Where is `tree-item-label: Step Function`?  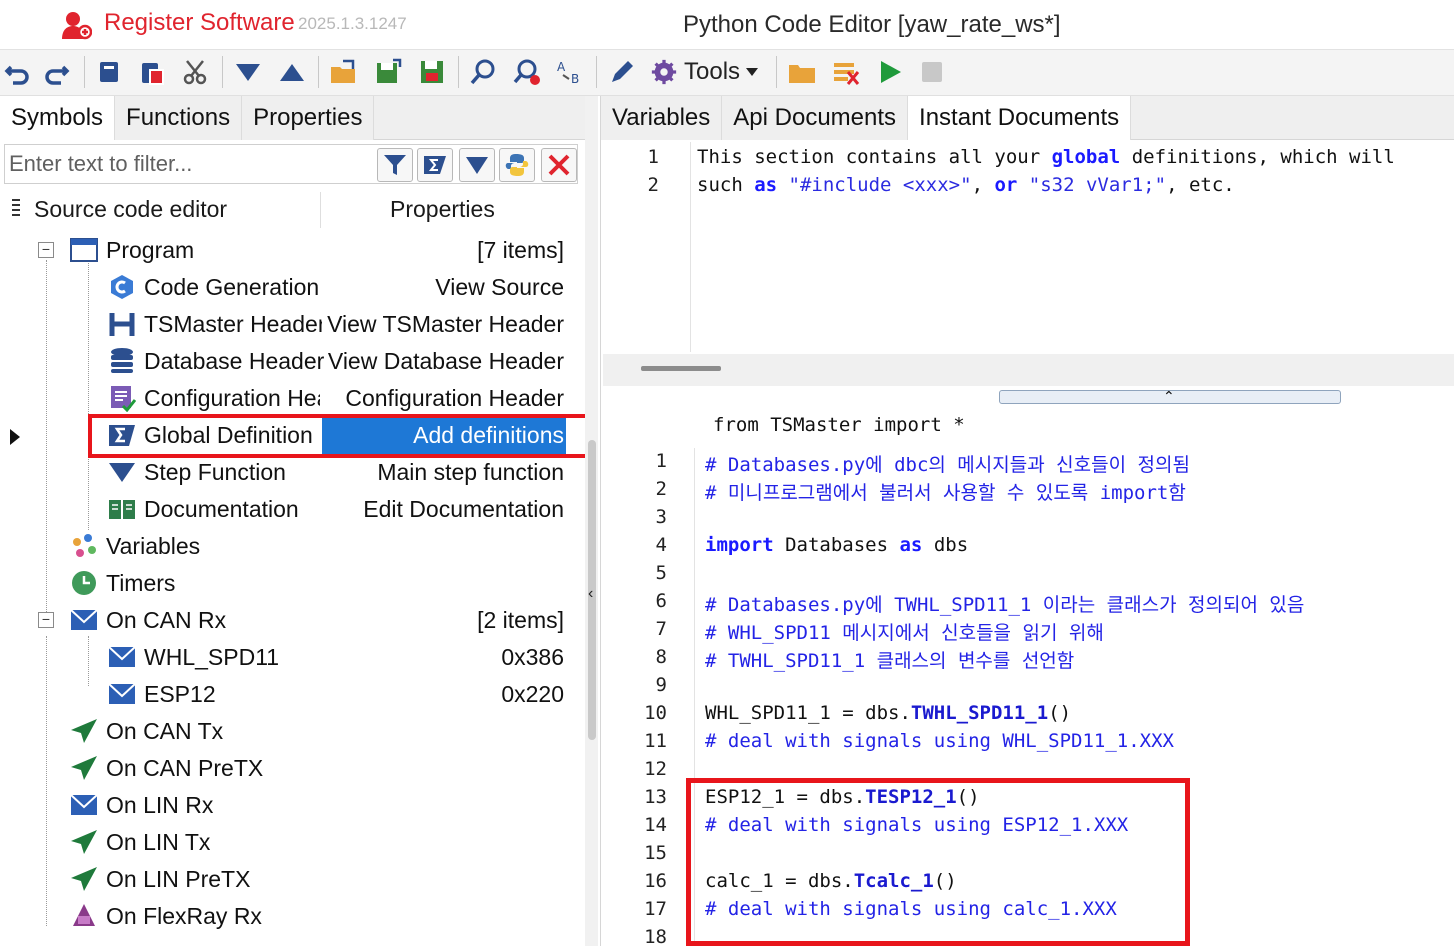 tree-item-label: Step Function is located at coordinates (215, 472).